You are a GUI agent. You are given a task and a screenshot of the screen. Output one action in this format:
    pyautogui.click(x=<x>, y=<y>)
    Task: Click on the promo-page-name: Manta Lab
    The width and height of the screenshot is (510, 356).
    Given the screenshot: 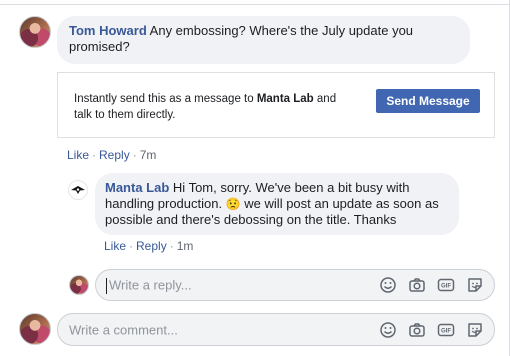 What is the action you would take?
    pyautogui.click(x=285, y=99)
    